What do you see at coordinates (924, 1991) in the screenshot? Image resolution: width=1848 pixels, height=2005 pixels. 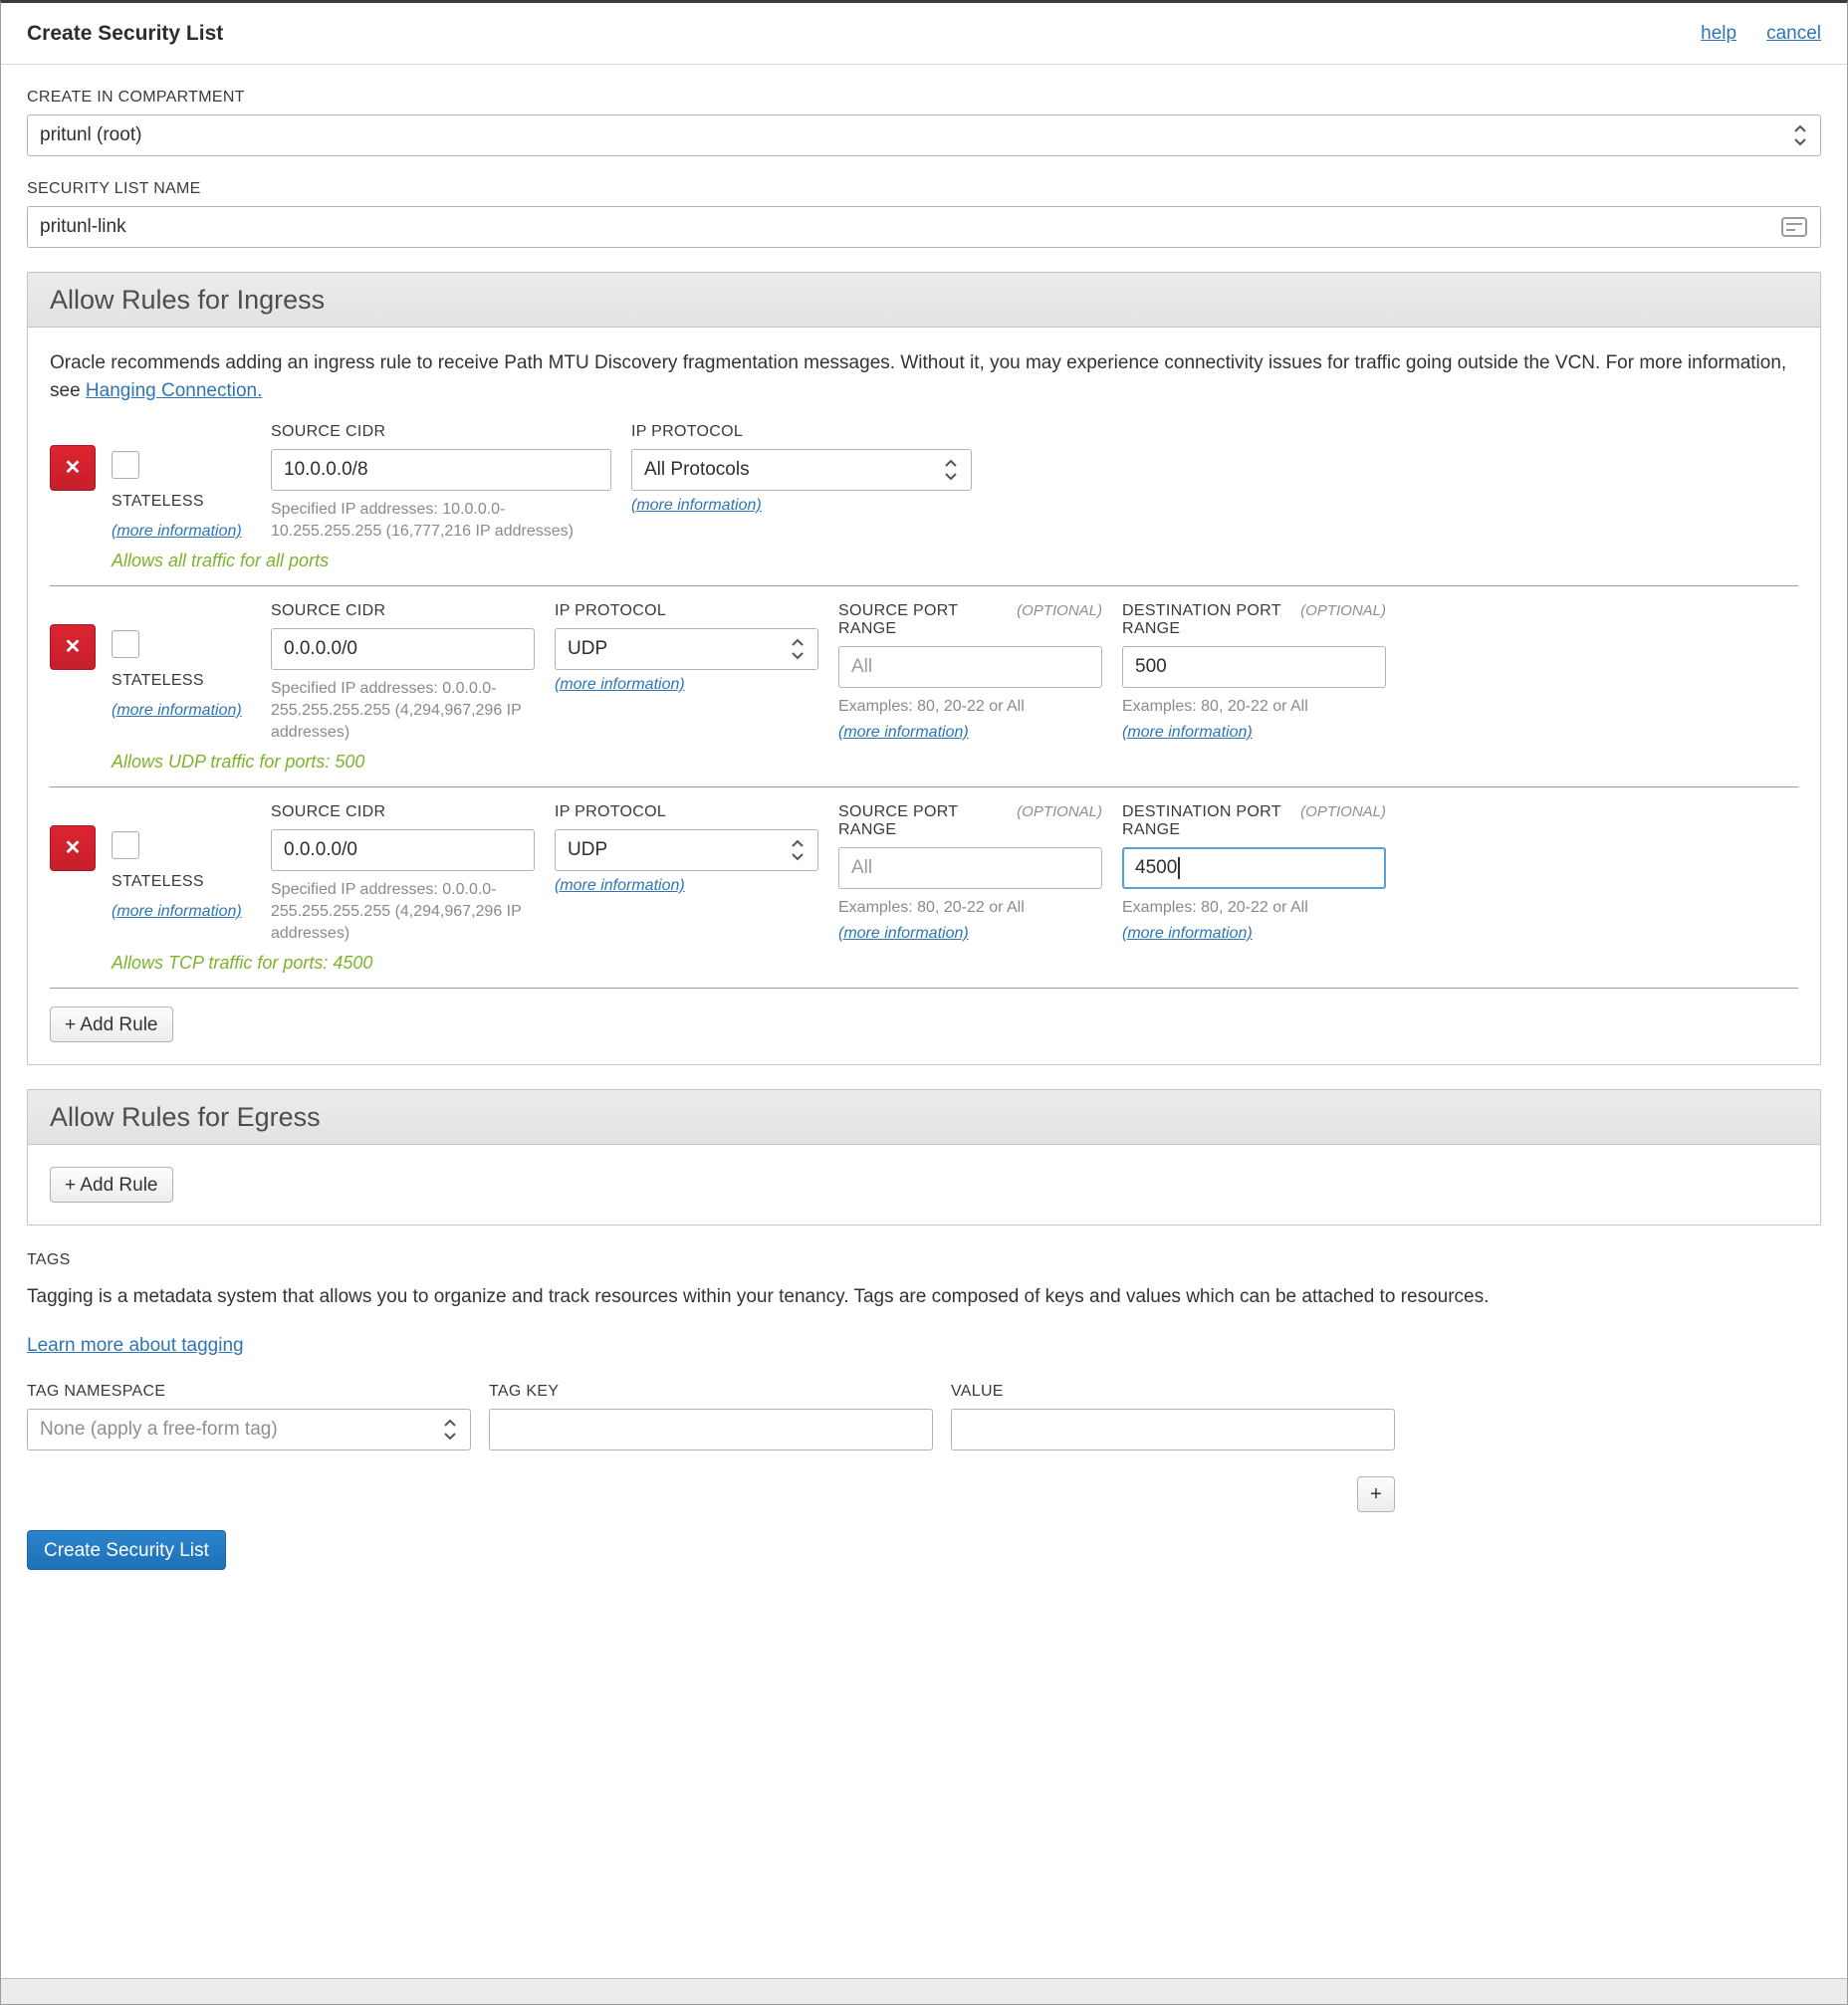 I see `page-background-strip` at bounding box center [924, 1991].